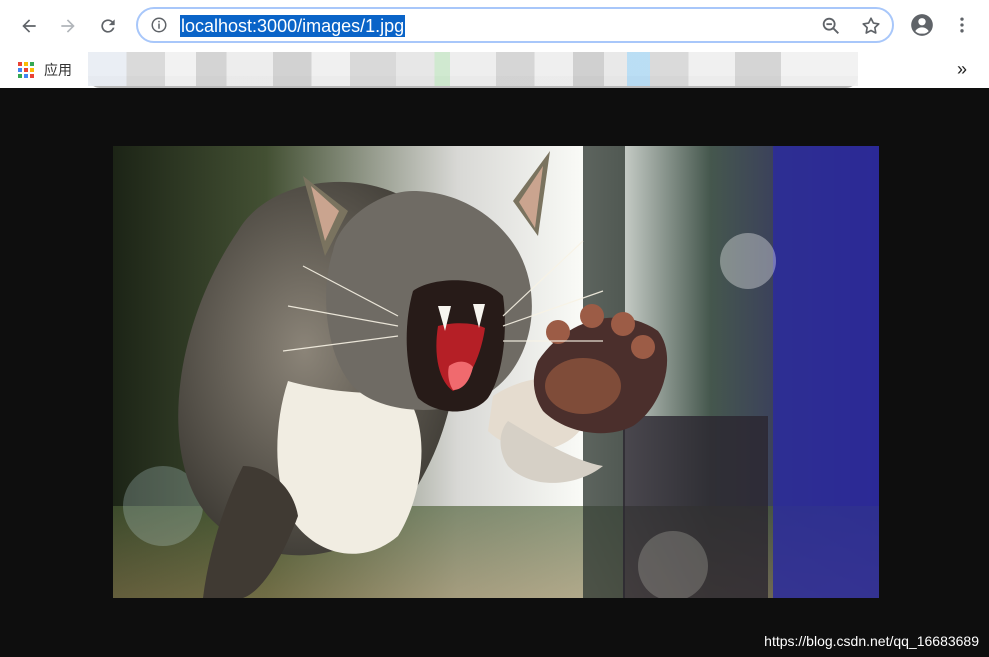  I want to click on watermark: https://blog.csdn.net/qq_16683689, so click(871, 641).